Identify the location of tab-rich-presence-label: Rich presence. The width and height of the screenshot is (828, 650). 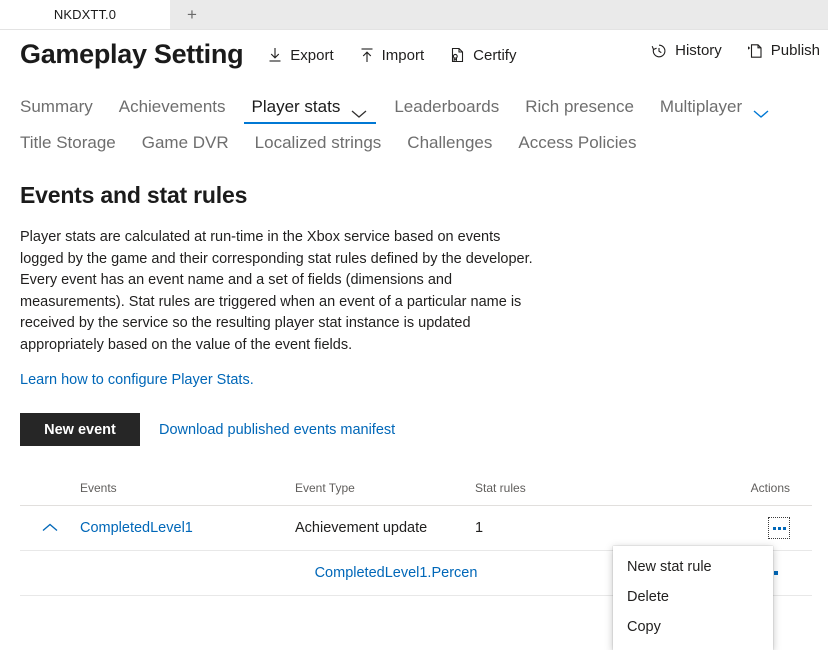
(579, 106).